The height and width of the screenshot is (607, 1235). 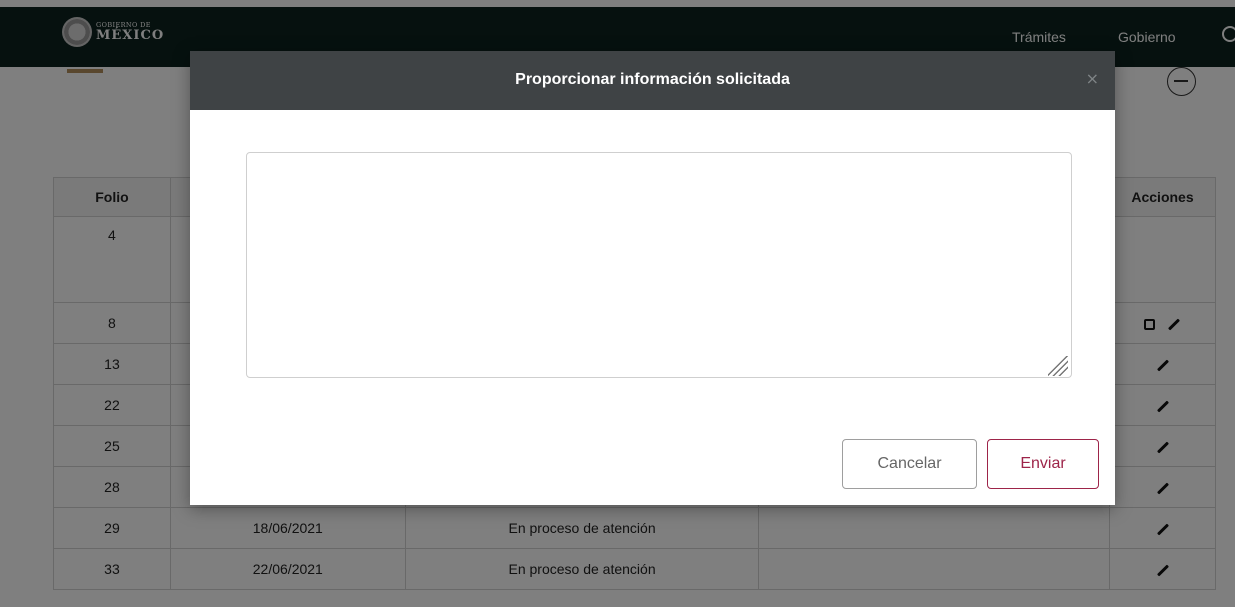 I want to click on resize-grip-icon, so click(x=1058, y=366).